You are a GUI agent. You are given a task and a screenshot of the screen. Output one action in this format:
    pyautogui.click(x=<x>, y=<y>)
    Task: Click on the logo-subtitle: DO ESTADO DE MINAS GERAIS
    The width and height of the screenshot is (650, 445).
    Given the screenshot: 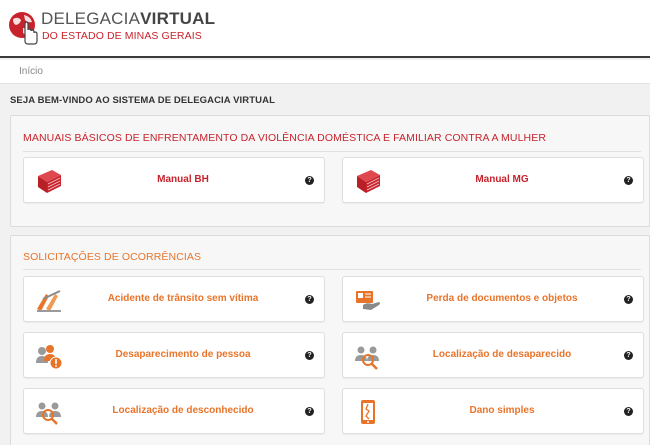 What is the action you would take?
    pyautogui.click(x=122, y=36)
    